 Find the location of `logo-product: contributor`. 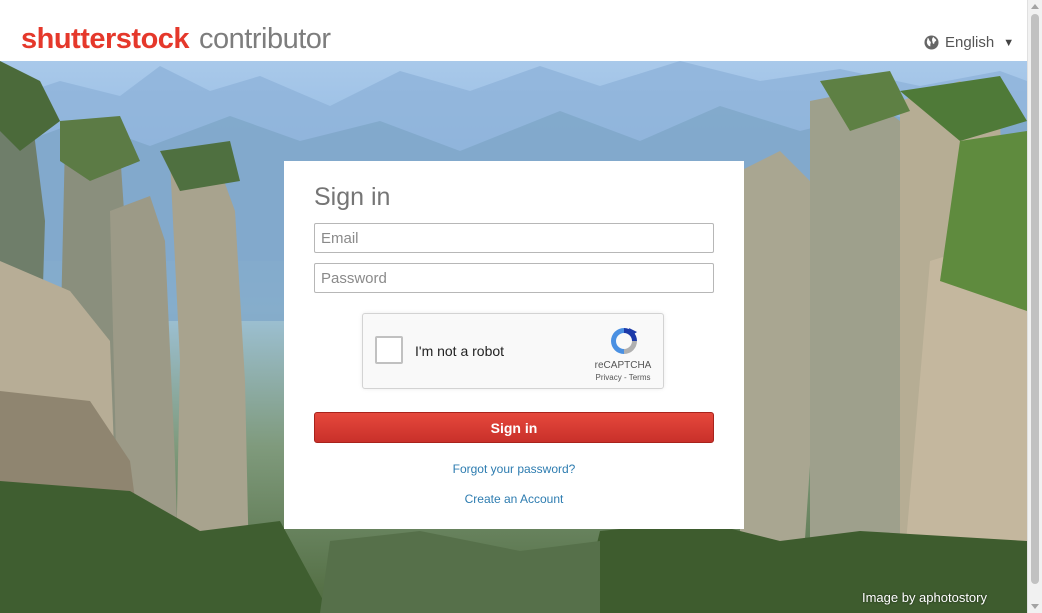

logo-product: contributor is located at coordinates (265, 39).